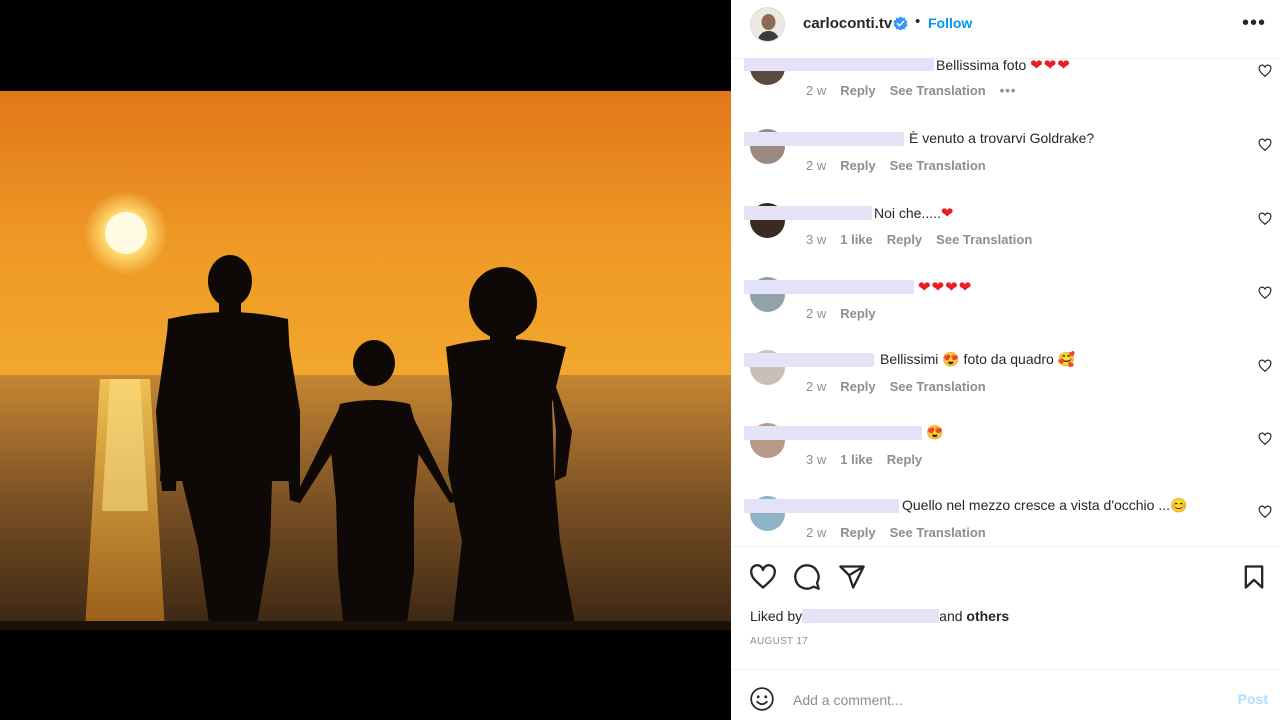 The width and height of the screenshot is (1280, 720). I want to click on redacted-liker, so click(871, 616).